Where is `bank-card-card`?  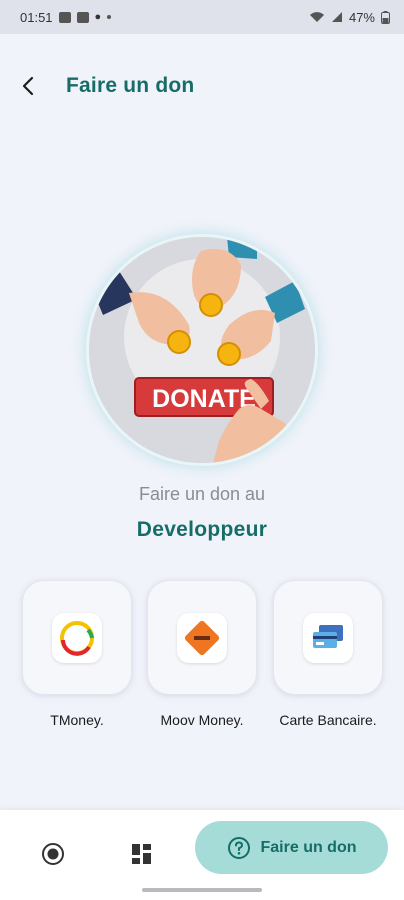
bank-card-card is located at coordinates (328, 637).